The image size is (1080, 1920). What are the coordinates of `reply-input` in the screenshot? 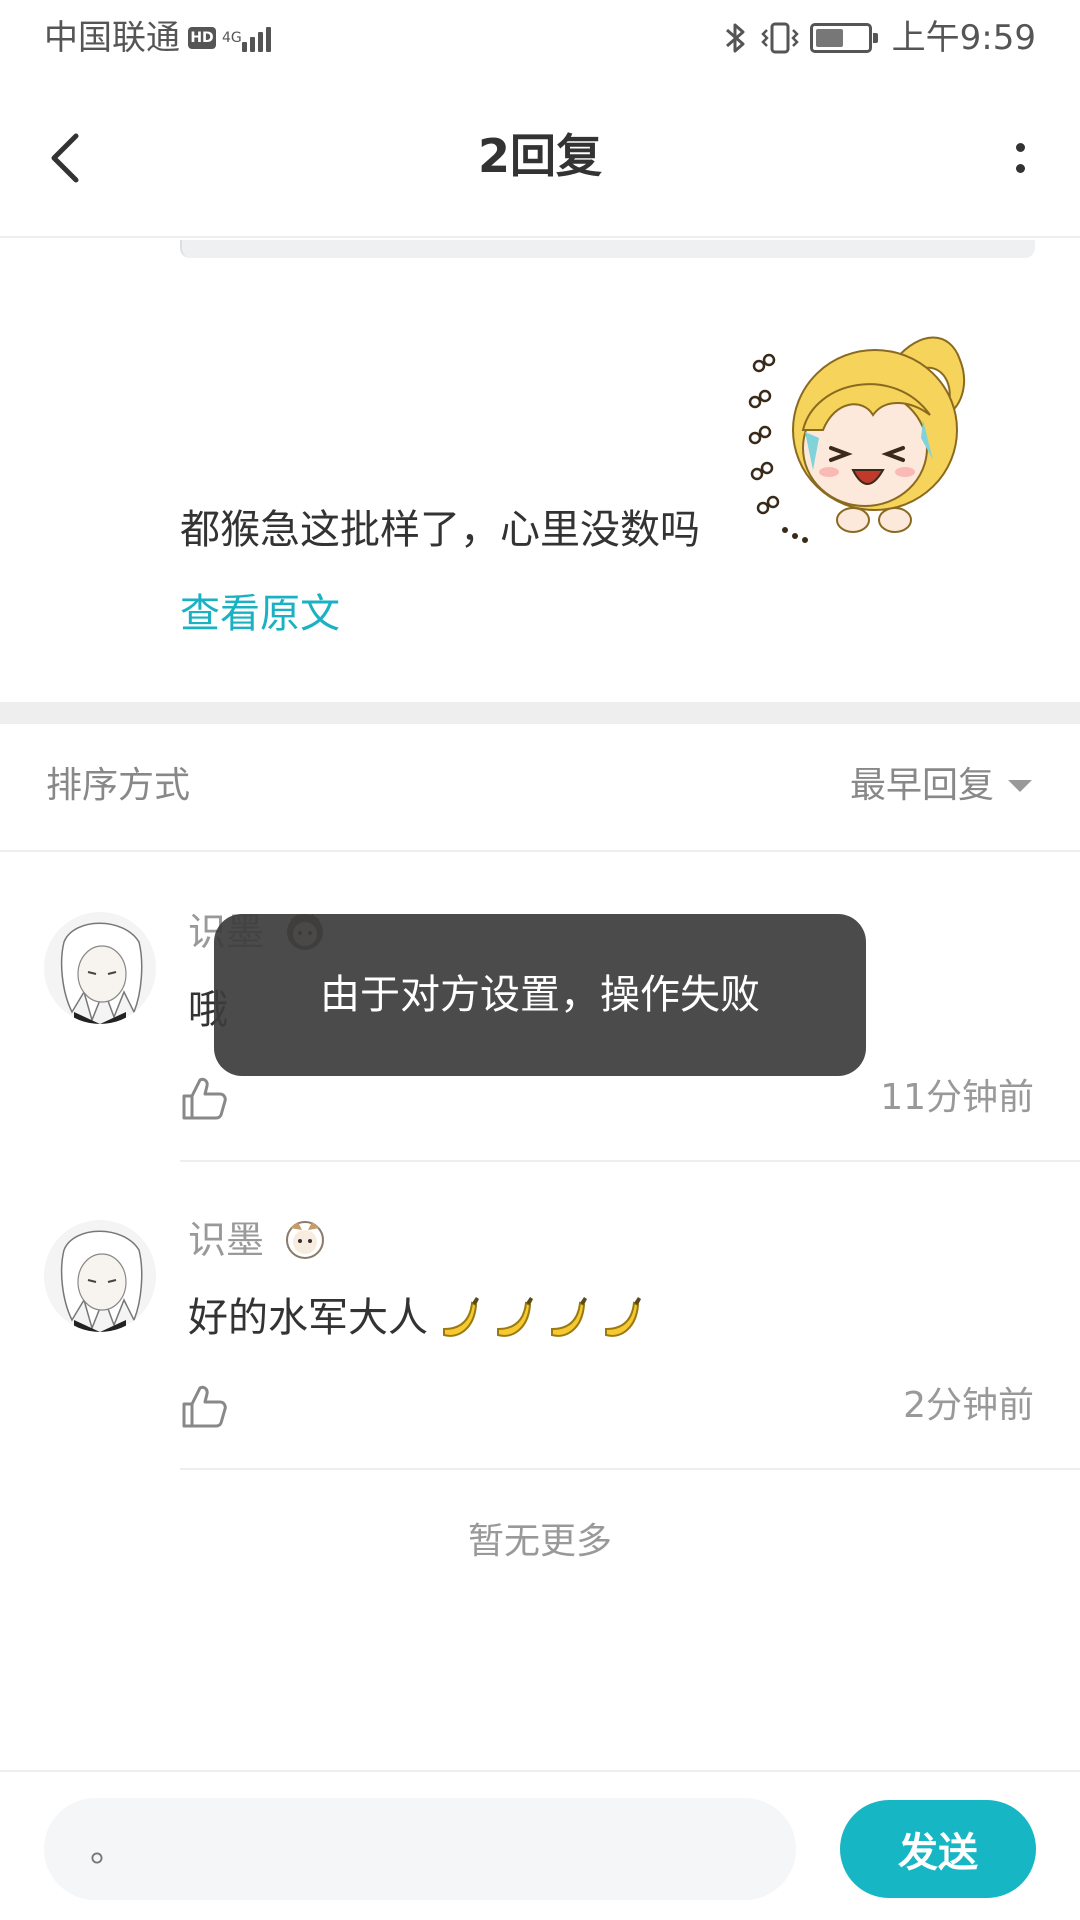 It's located at (420, 1849).